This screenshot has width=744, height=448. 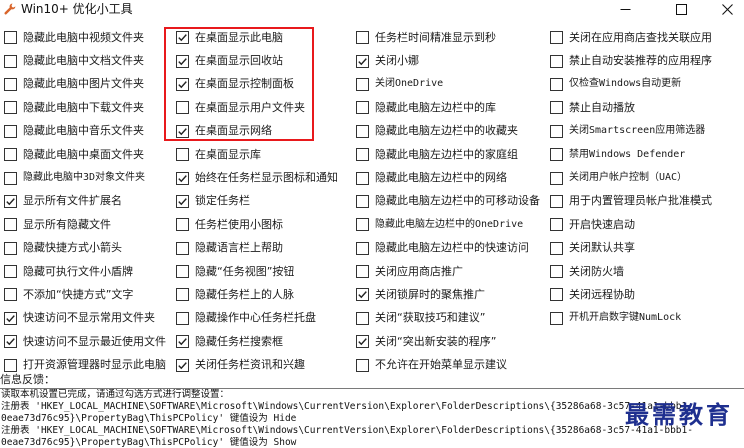 What do you see at coordinates (257, 271) in the screenshot?
I see `option-row: 隐藏“任务视图”按钮` at bounding box center [257, 271].